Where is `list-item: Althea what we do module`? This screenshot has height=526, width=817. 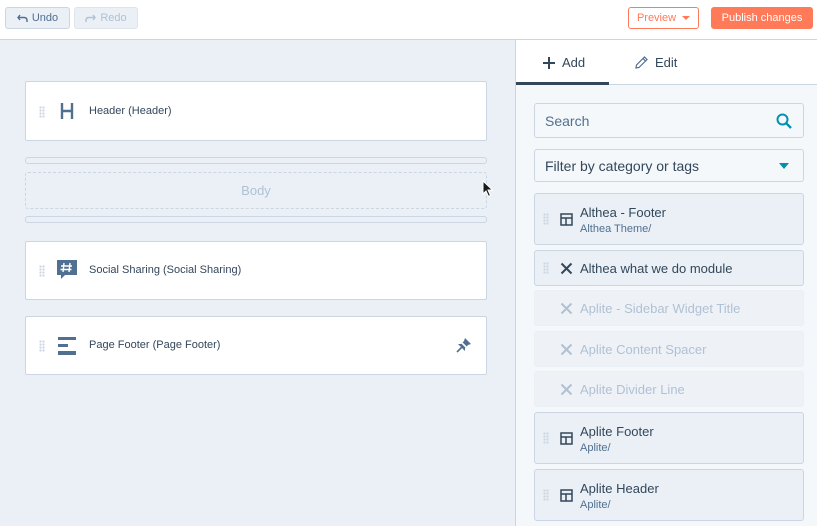
list-item: Althea what we do module is located at coordinates (669, 268).